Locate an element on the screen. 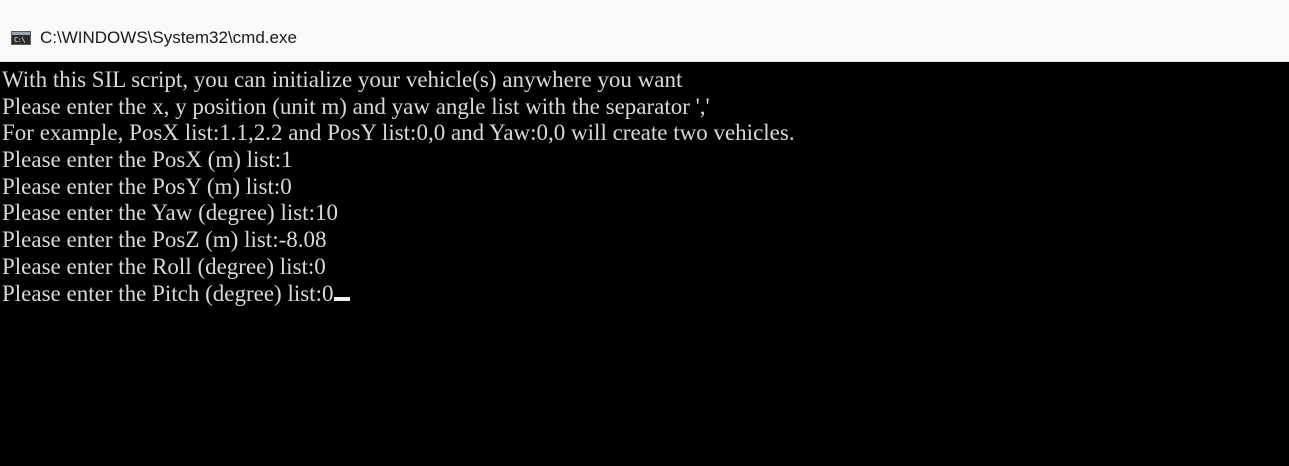 The image size is (1289, 466). title-bar: C:\ C:\WINDOWS\System32\cmd.exe is located at coordinates (644, 31).